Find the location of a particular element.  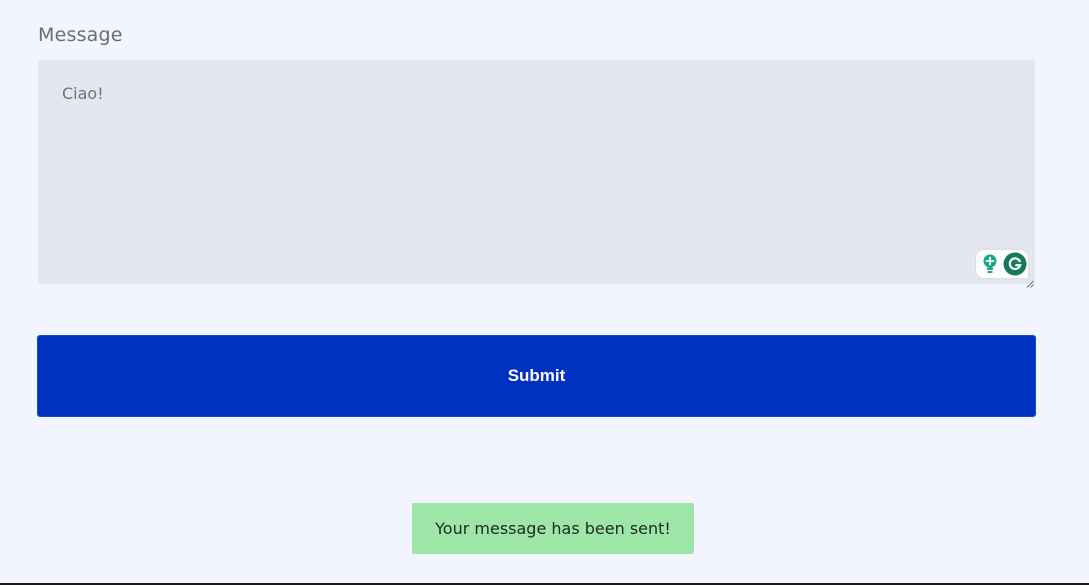

grammarly-widget is located at coordinates (1002, 264).